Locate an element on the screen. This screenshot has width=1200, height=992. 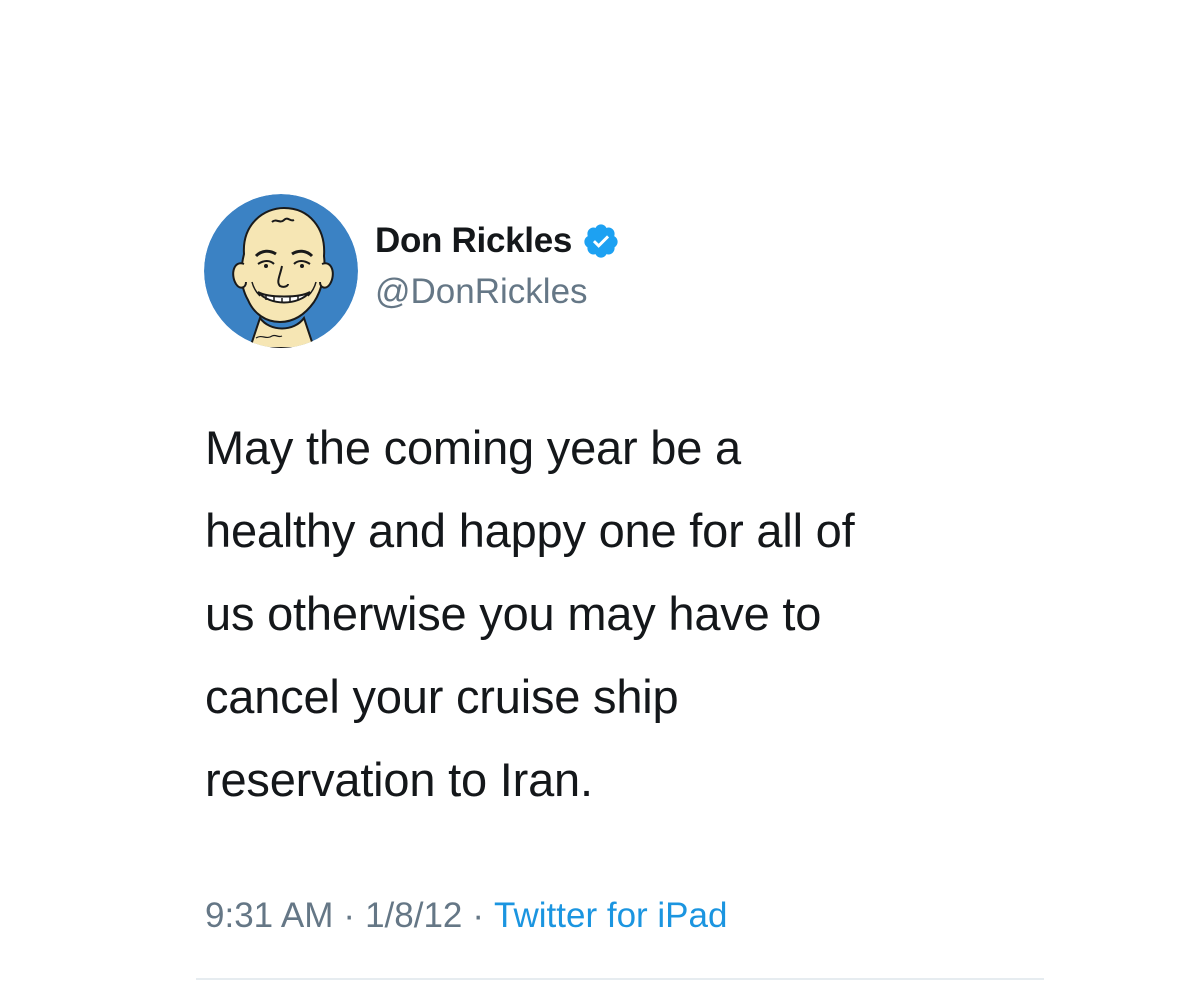
divider is located at coordinates (620, 979).